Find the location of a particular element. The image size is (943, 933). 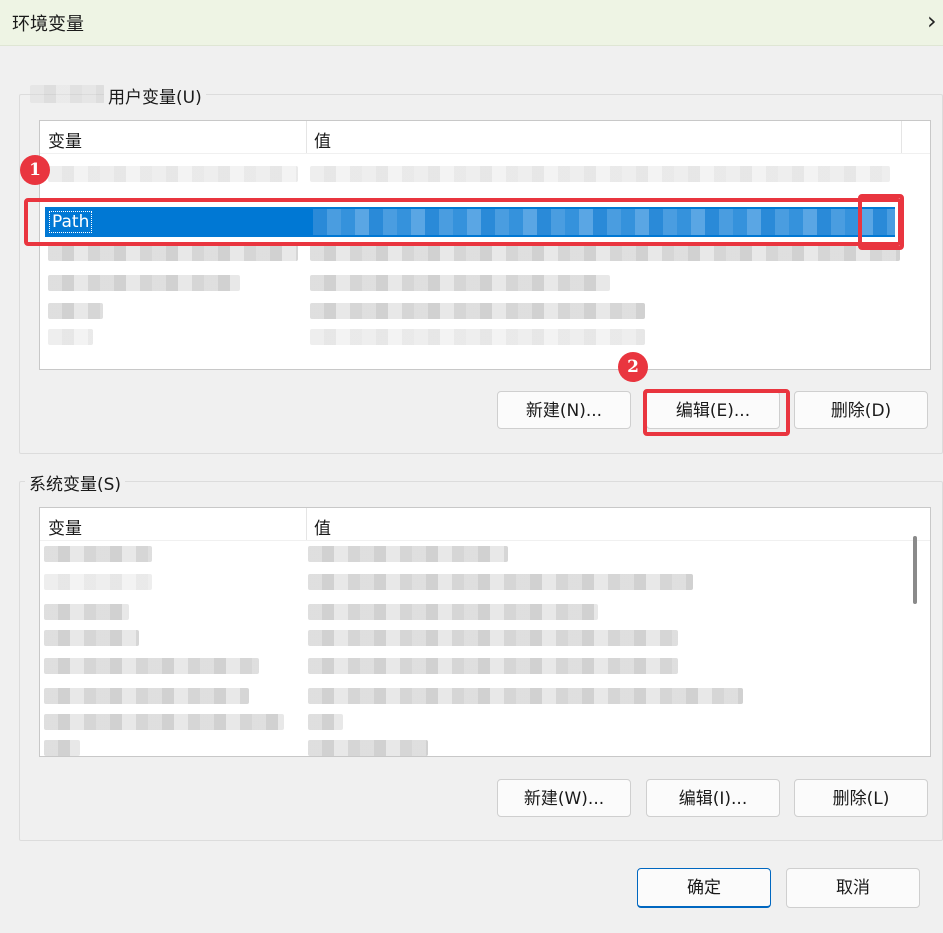

table-row-selected: Path is located at coordinates (470, 222).